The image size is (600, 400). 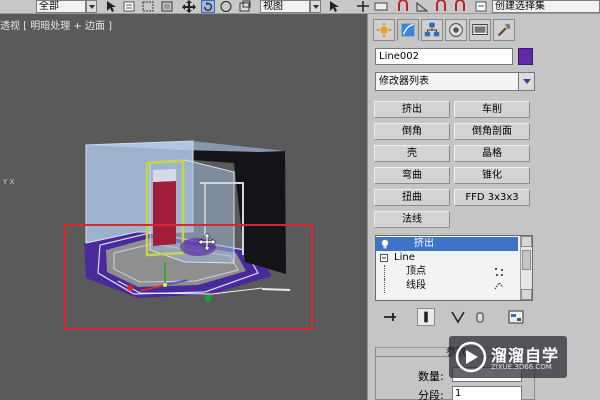 What do you see at coordinates (492, 153) in the screenshot?
I see `modifier-button-lattice: 晶格` at bounding box center [492, 153].